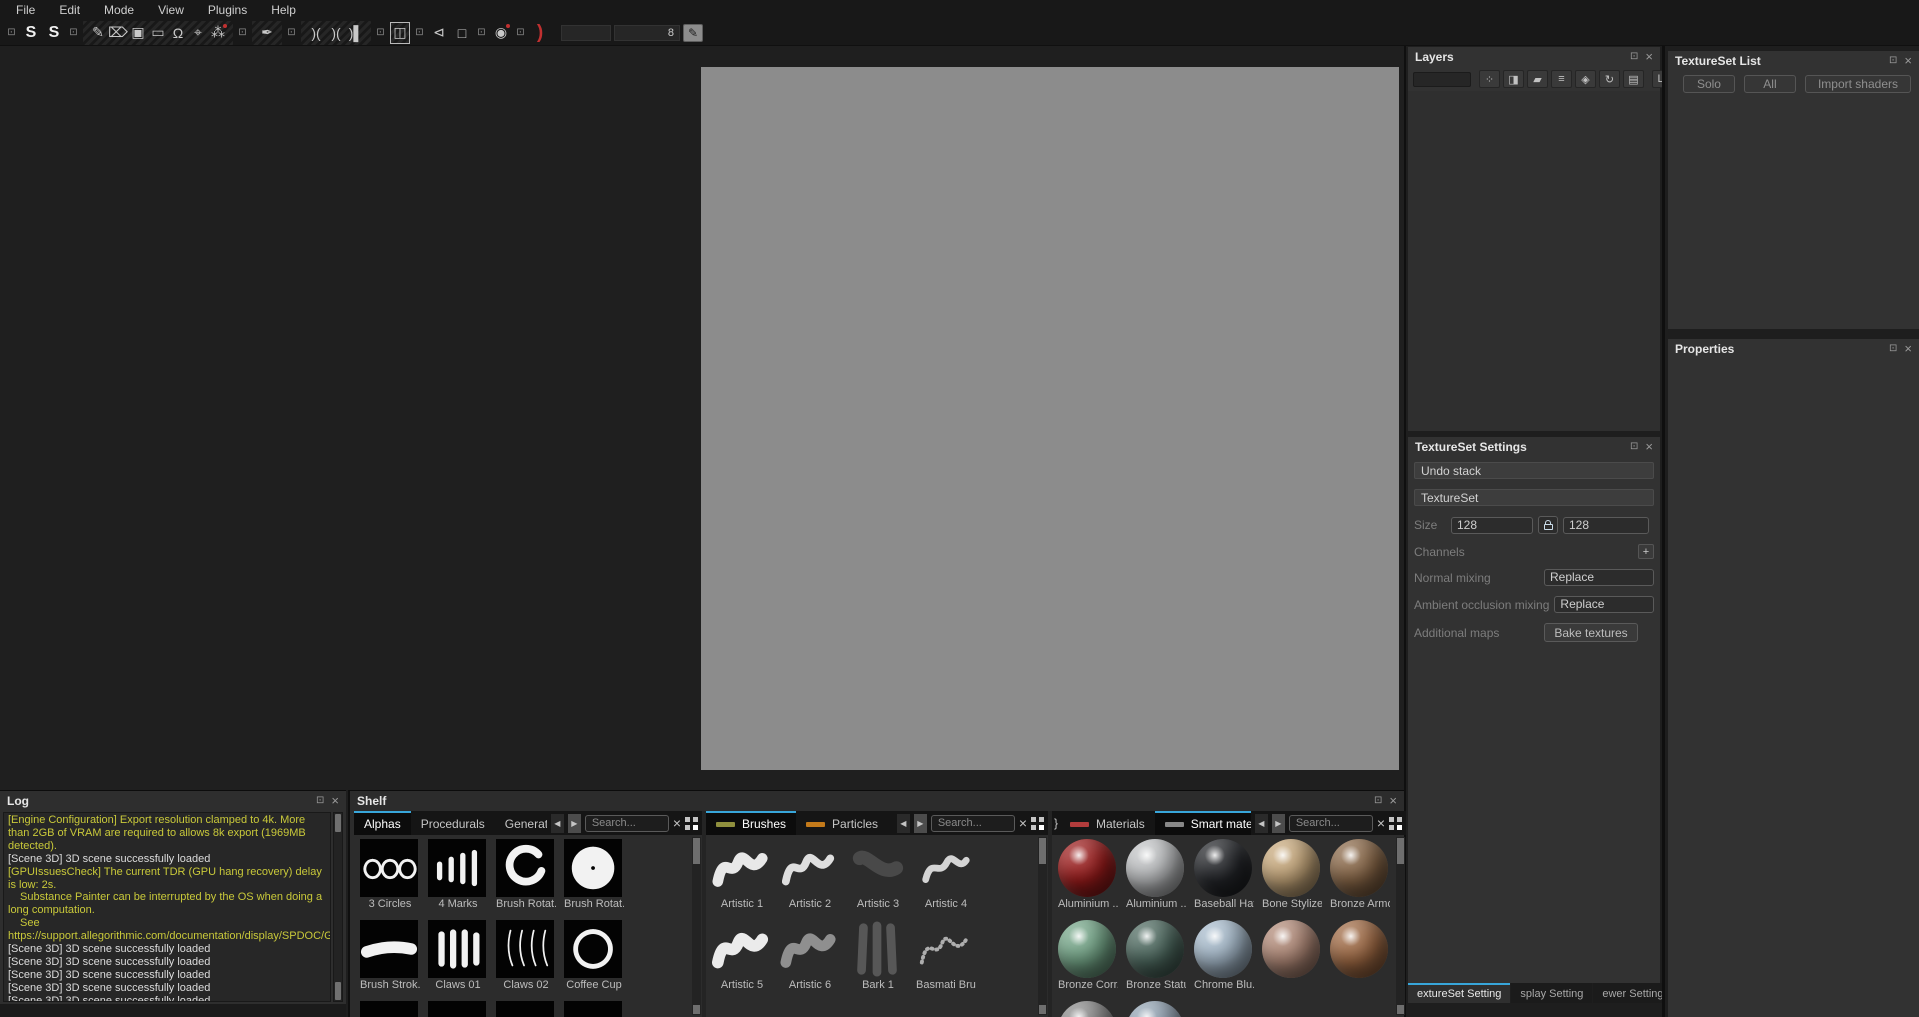 This screenshot has height=1017, width=1919. What do you see at coordinates (227, 10) in the screenshot?
I see `menu-item: Plugins` at bounding box center [227, 10].